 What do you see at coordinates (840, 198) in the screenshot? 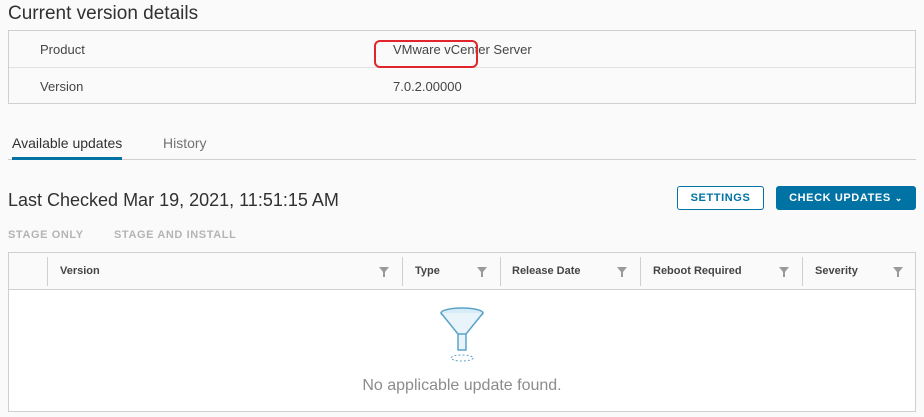
I see `check-updates-label: CHECK UPDATES` at bounding box center [840, 198].